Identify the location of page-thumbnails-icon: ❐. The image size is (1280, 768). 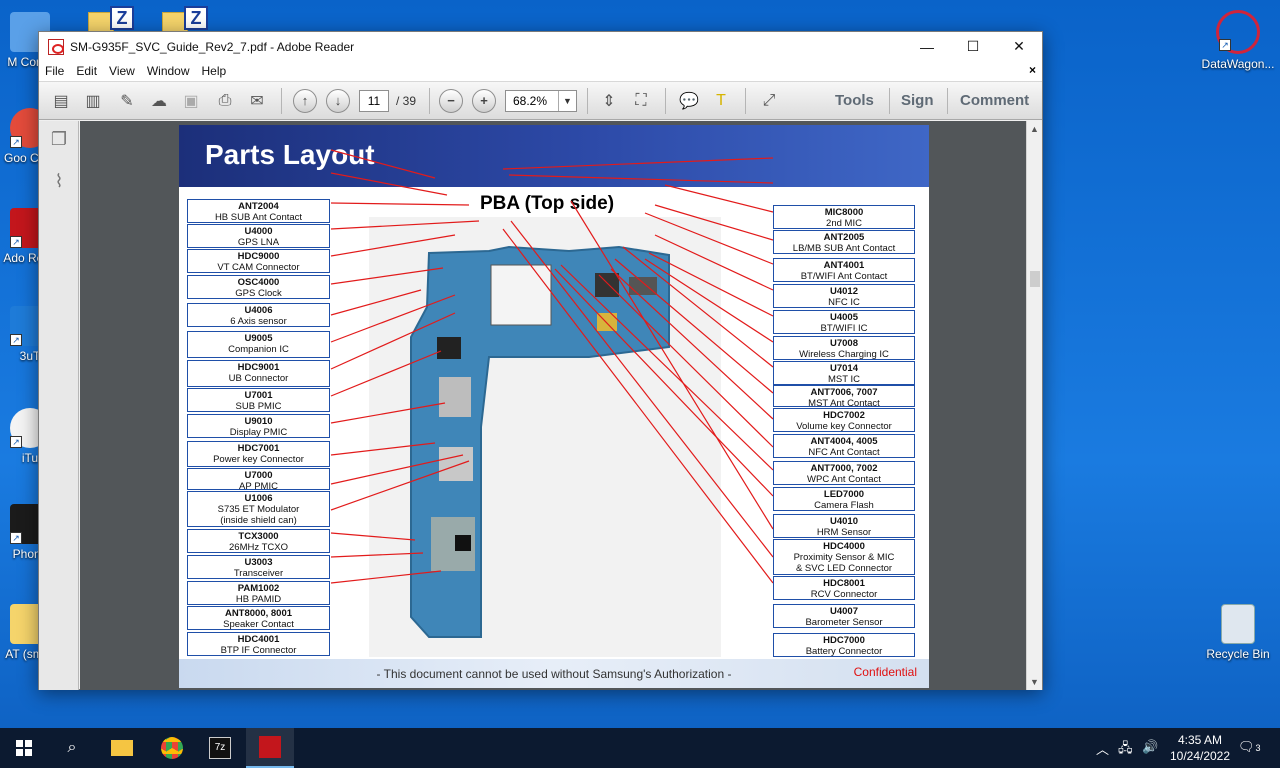
(59, 141).